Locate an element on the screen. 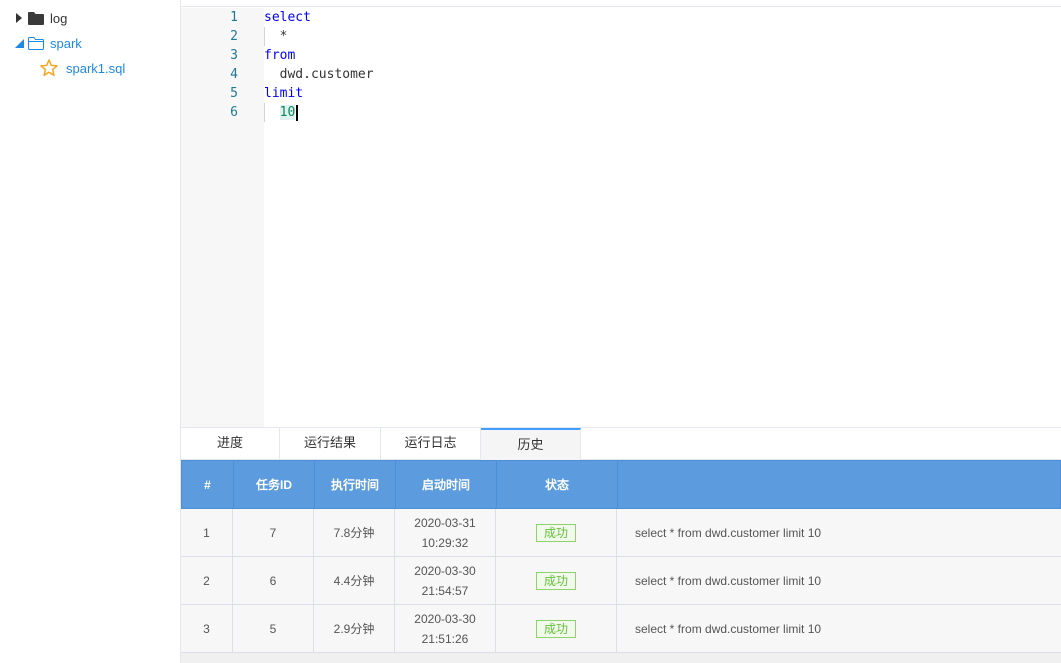  cell-start-time: 2020-03-30 21:51:26 is located at coordinates (445, 628).